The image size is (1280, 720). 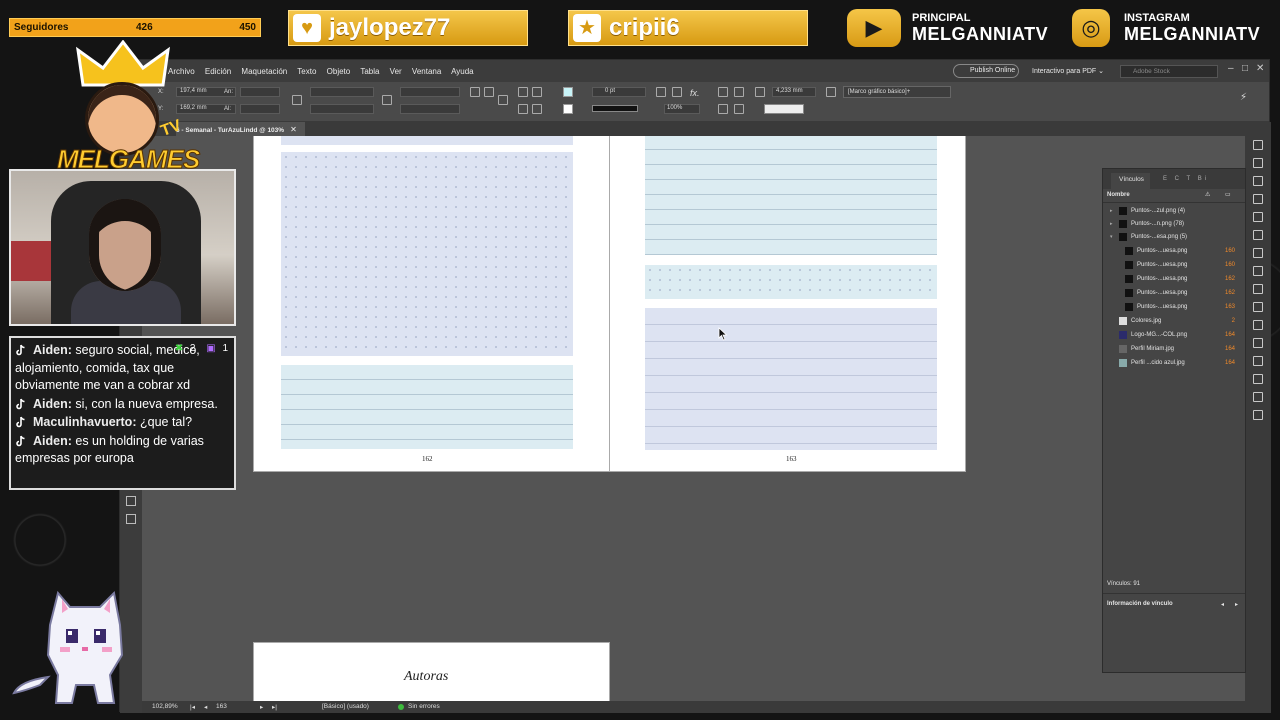 What do you see at coordinates (677, 92) in the screenshot?
I see `fit-content-icon` at bounding box center [677, 92].